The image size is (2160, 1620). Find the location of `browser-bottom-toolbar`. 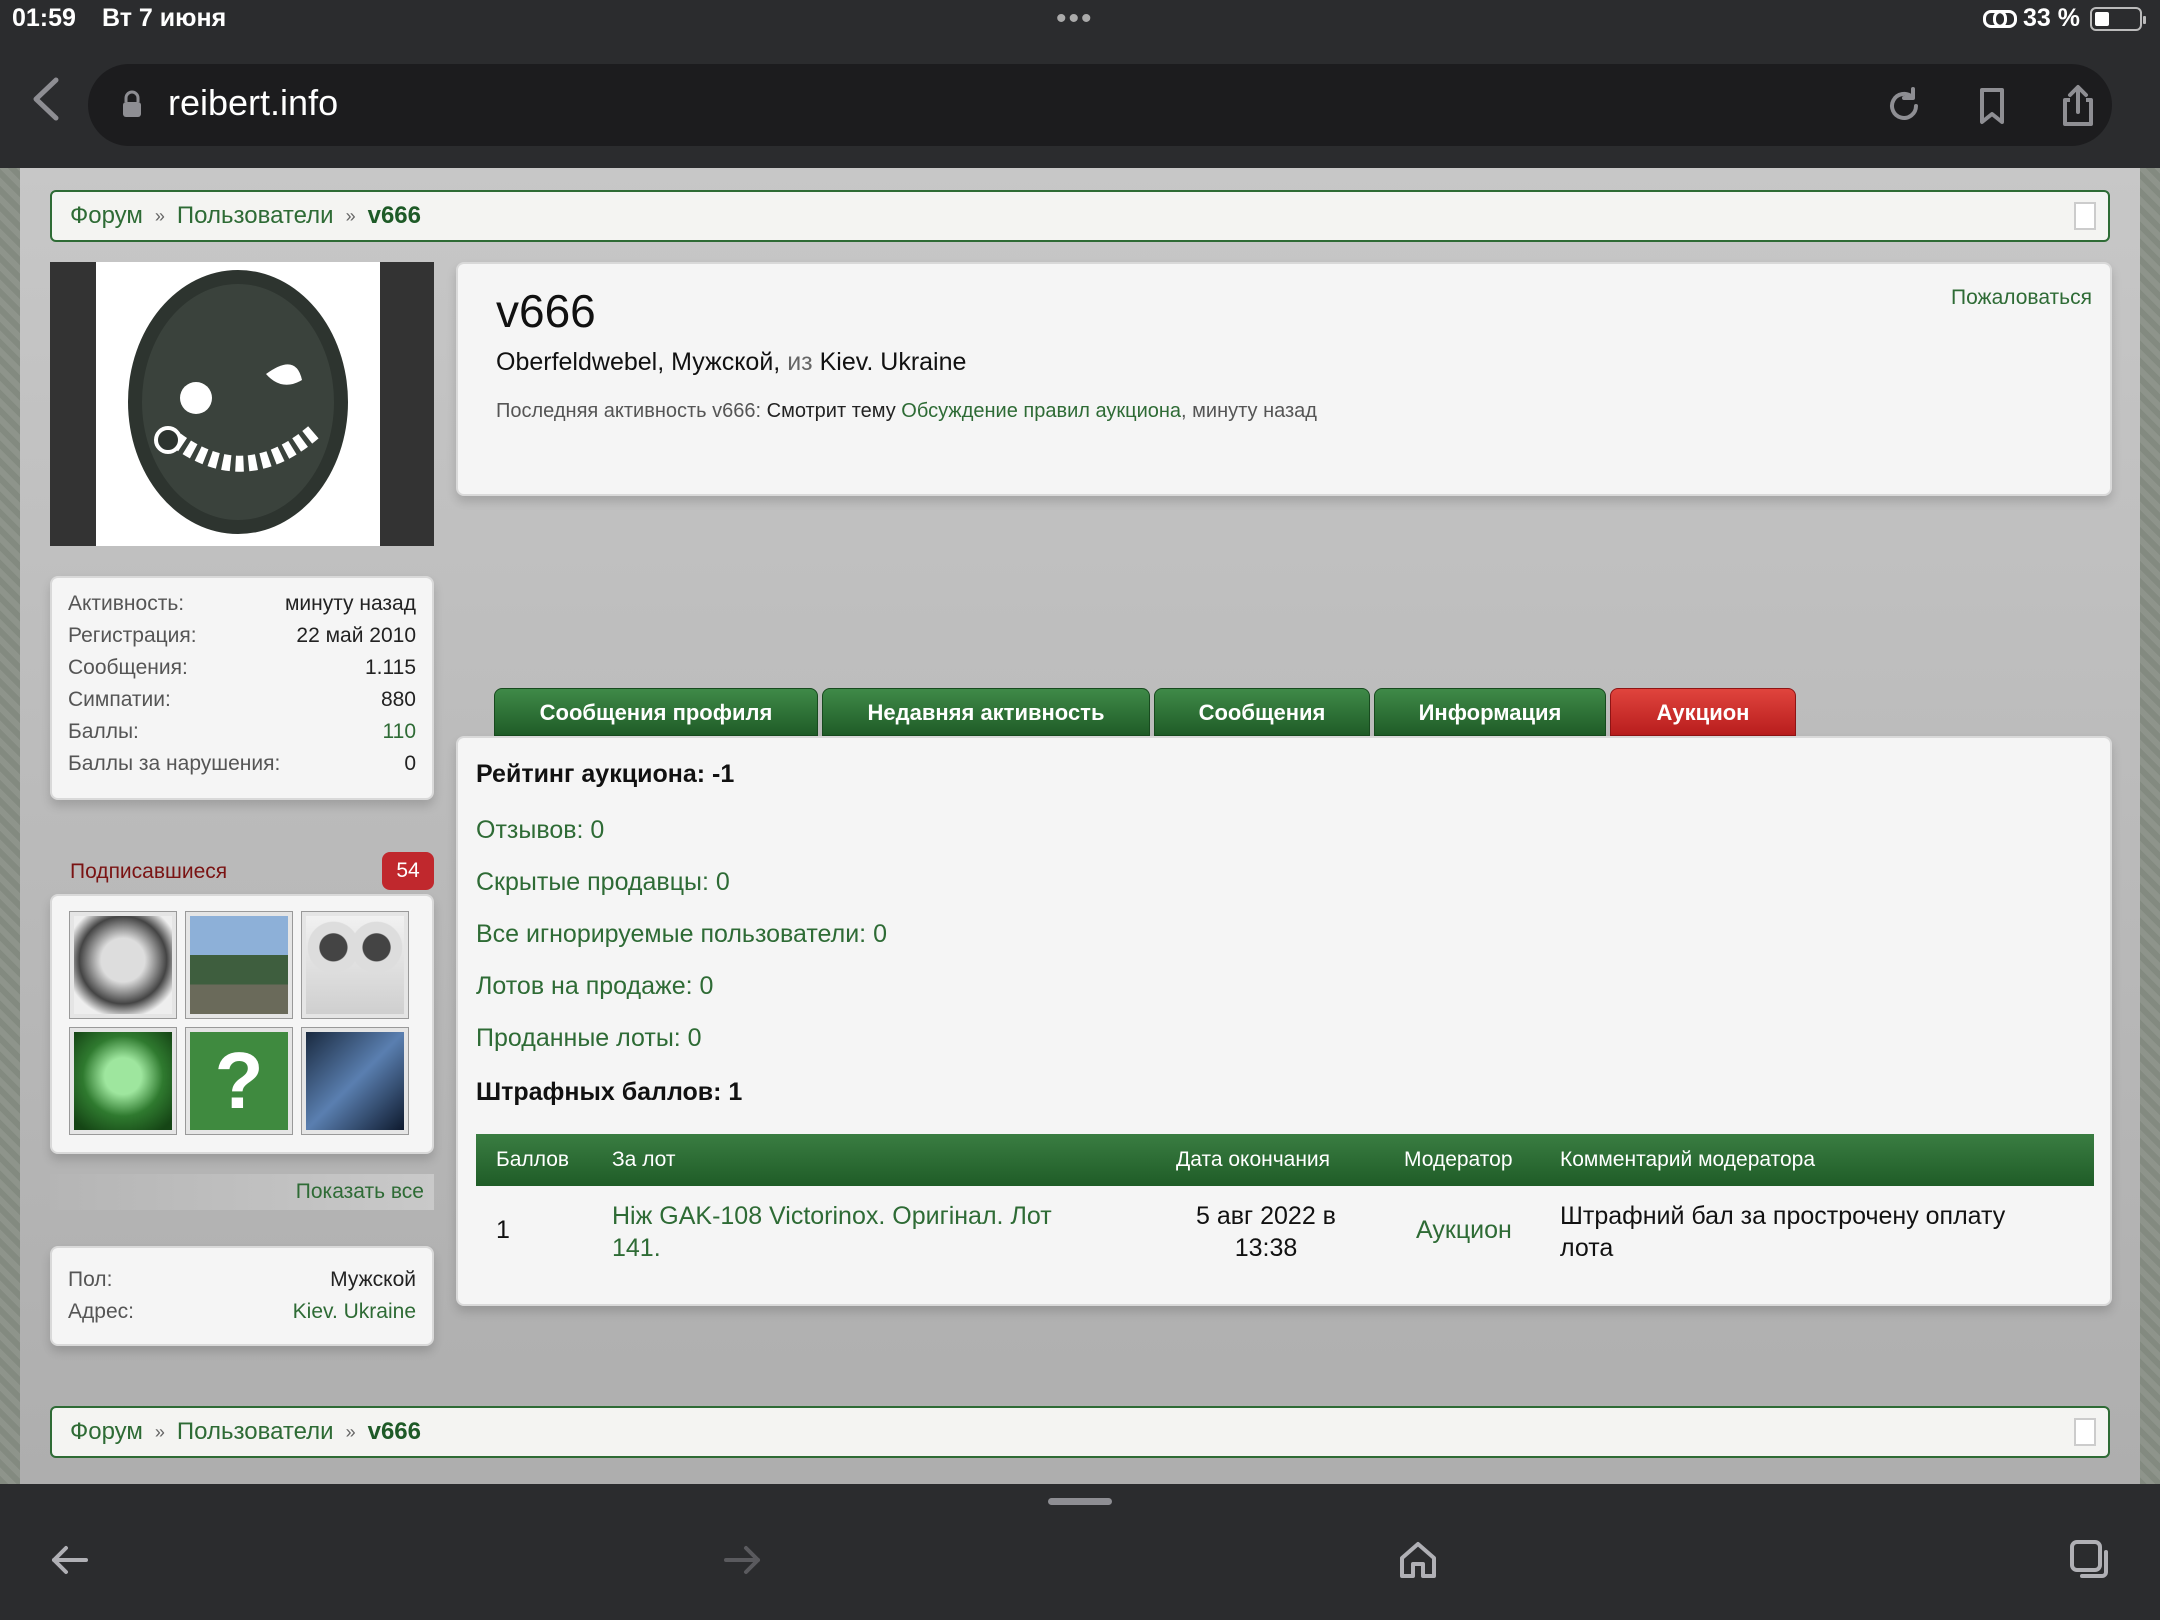

browser-bottom-toolbar is located at coordinates (1080, 1552).